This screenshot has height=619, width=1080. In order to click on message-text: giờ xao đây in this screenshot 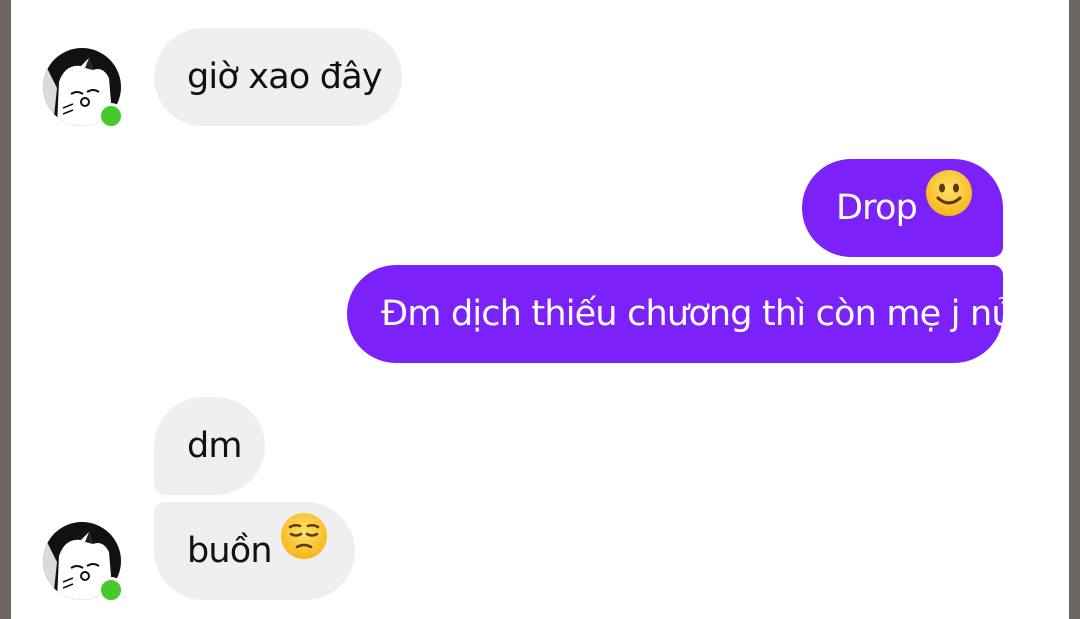, I will do `click(285, 77)`.